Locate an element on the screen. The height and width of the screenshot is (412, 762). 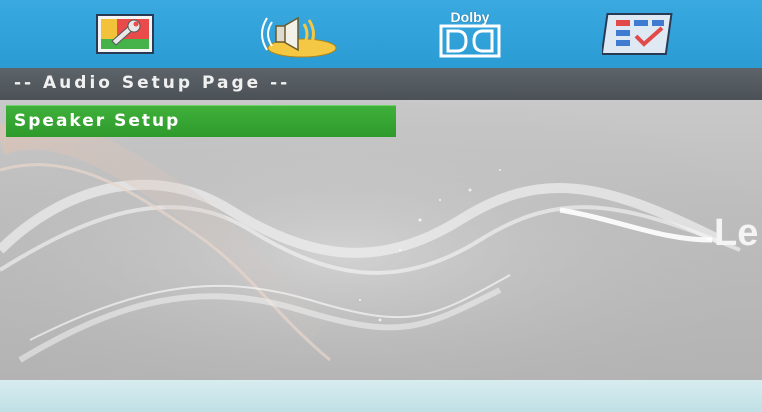
dolby-label: Dolby is located at coordinates (470, 17).